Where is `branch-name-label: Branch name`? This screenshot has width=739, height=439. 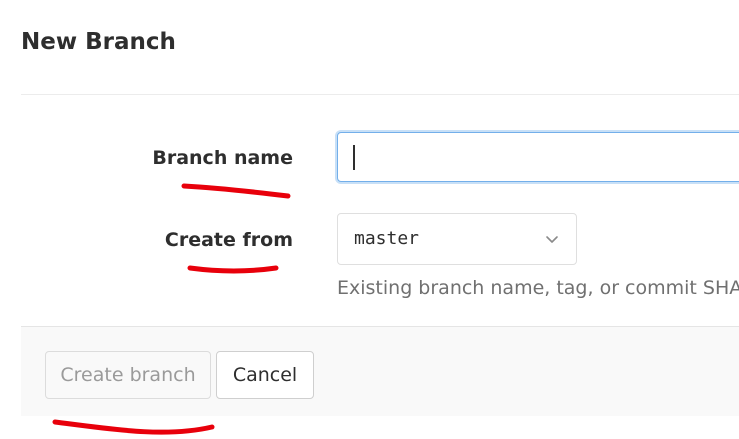
branch-name-label: Branch name is located at coordinates (222, 158).